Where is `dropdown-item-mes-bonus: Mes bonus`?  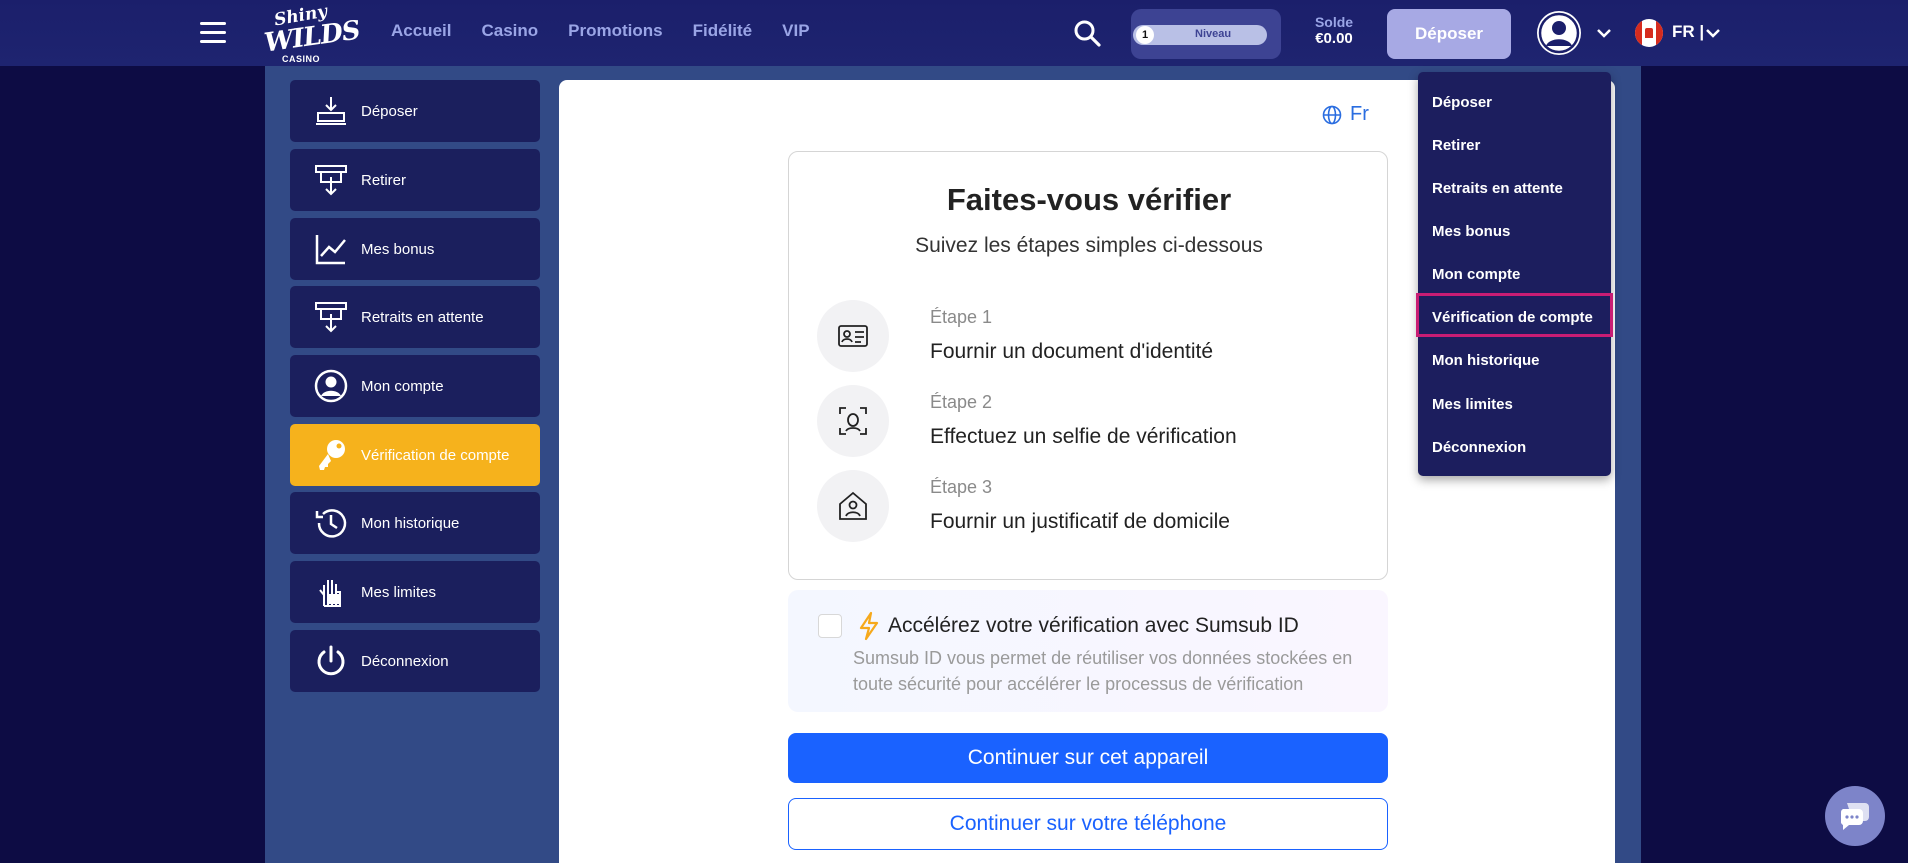
dropdown-item-mes-bonus: Mes bonus is located at coordinates (1471, 231).